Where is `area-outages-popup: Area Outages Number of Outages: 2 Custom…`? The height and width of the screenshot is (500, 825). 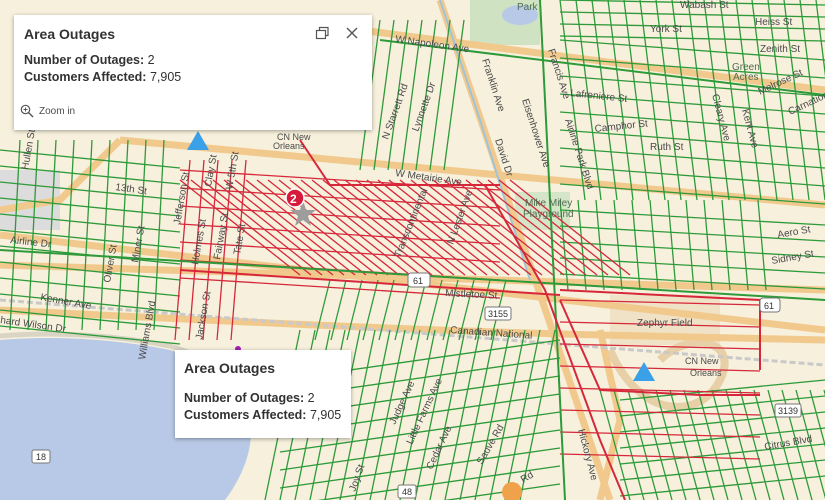 area-outages-popup: Area Outages Number of Outages: 2 Custom… is located at coordinates (193, 72).